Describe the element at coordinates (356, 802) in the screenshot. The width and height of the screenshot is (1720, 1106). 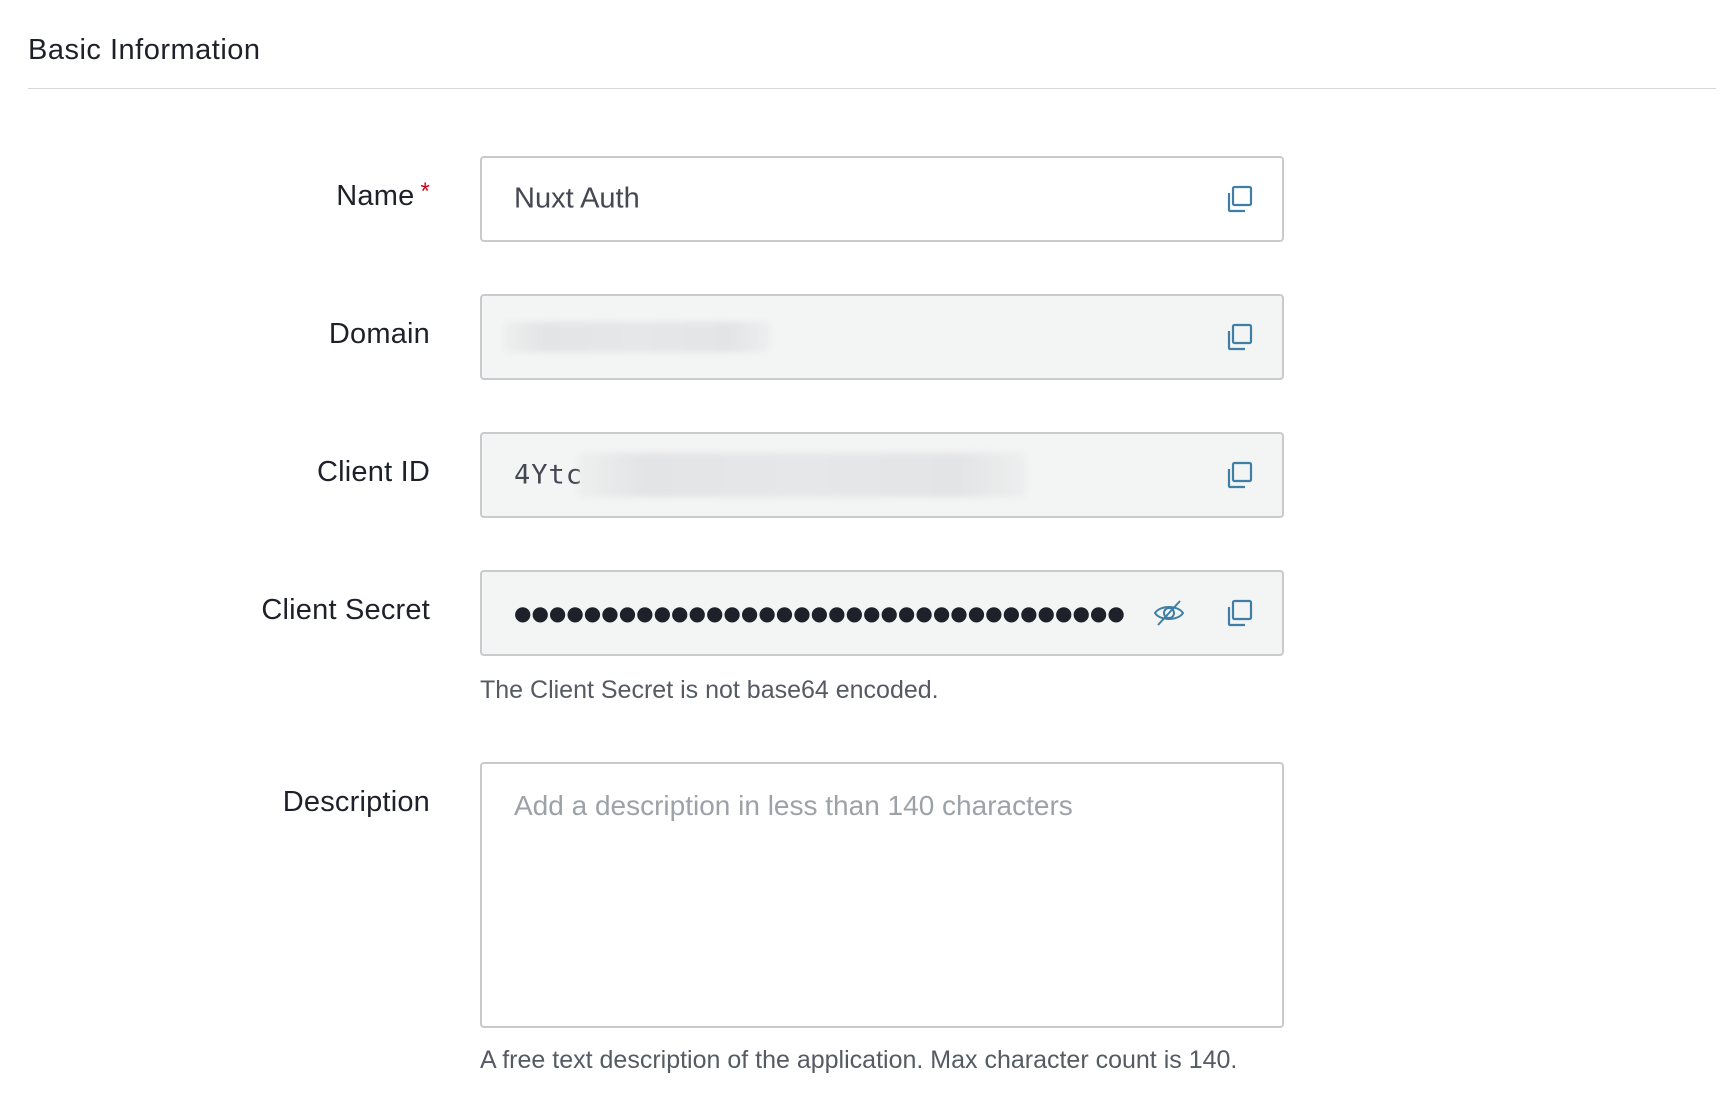
I see `description-label: Description` at that location.